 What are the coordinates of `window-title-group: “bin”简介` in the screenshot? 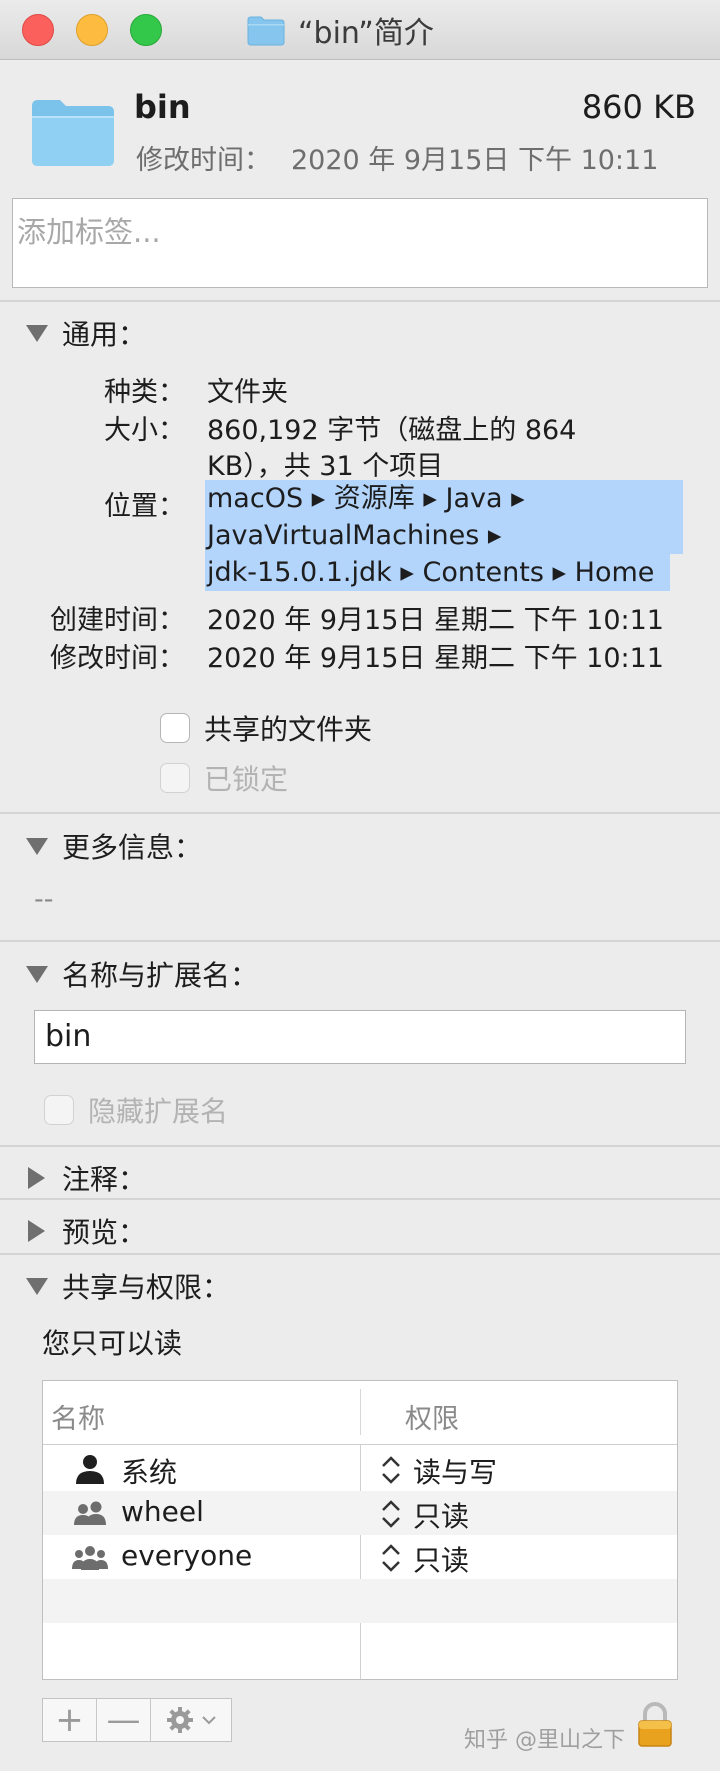 It's located at (340, 30).